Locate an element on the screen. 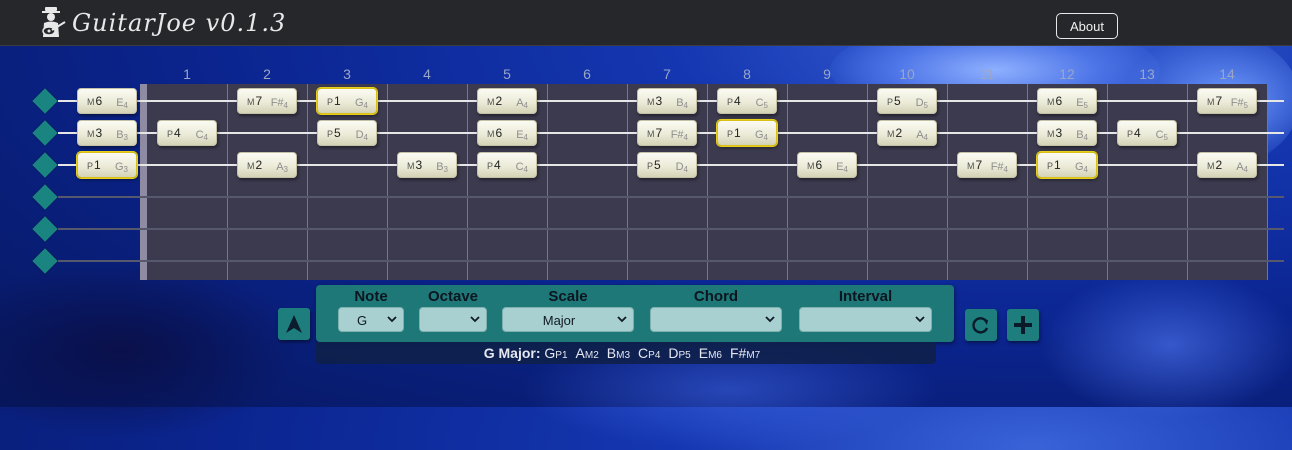 Image resolution: width=1292 pixels, height=450 pixels. scale-note: G is located at coordinates (550, 353).